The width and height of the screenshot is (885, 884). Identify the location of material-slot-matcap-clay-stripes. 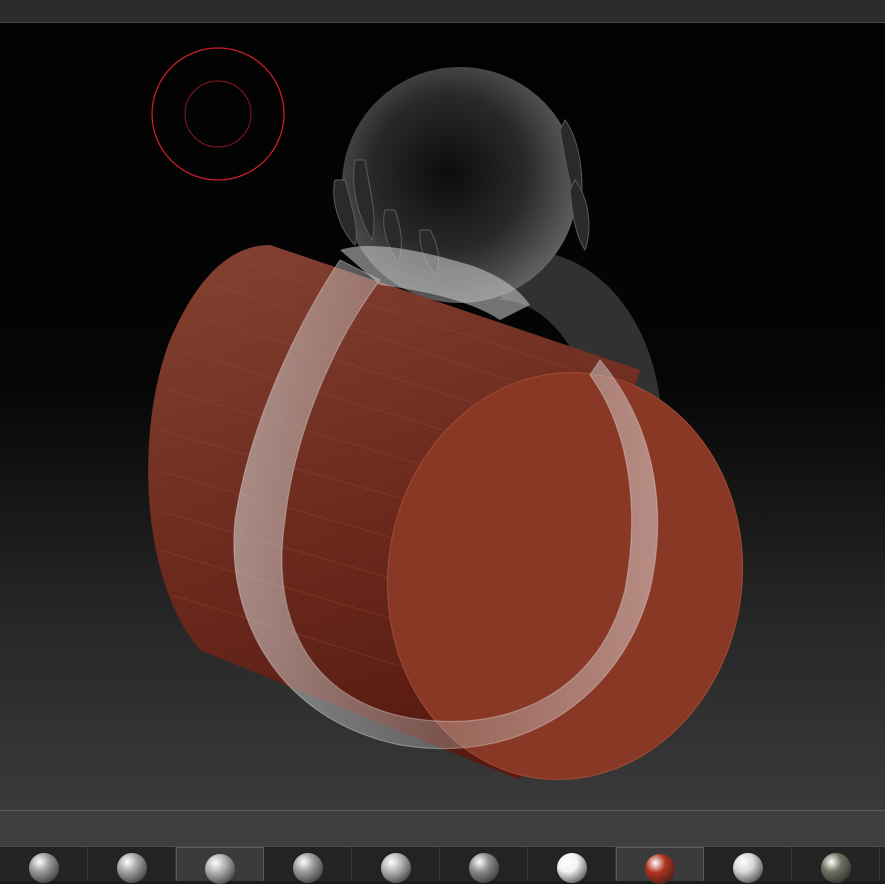
(132, 865).